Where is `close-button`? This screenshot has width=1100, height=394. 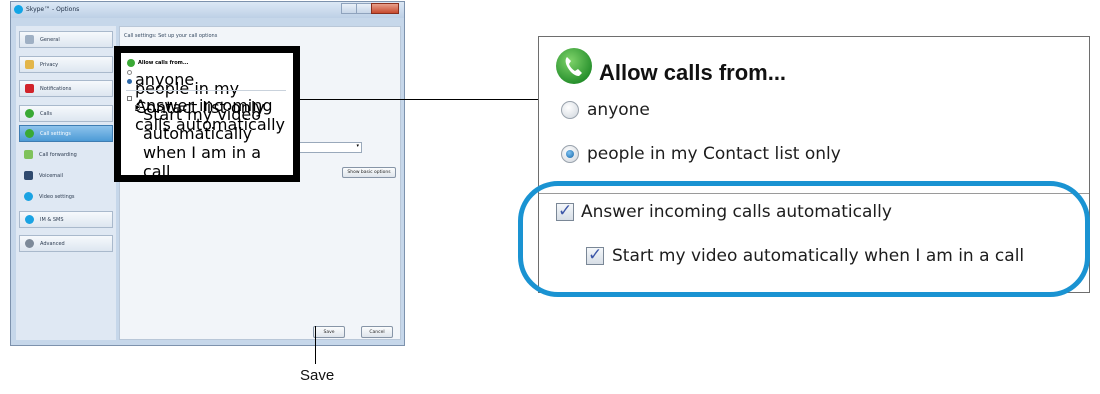 close-button is located at coordinates (385, 8).